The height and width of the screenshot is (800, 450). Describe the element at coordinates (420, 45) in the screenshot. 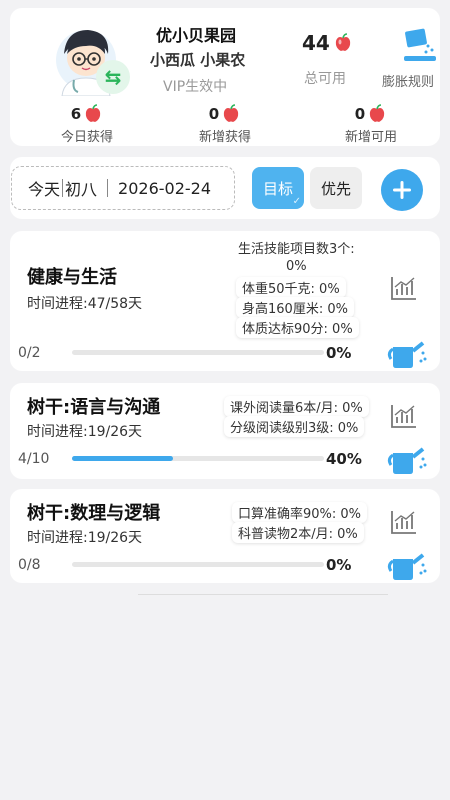

I see `expand-rules-icon` at that location.